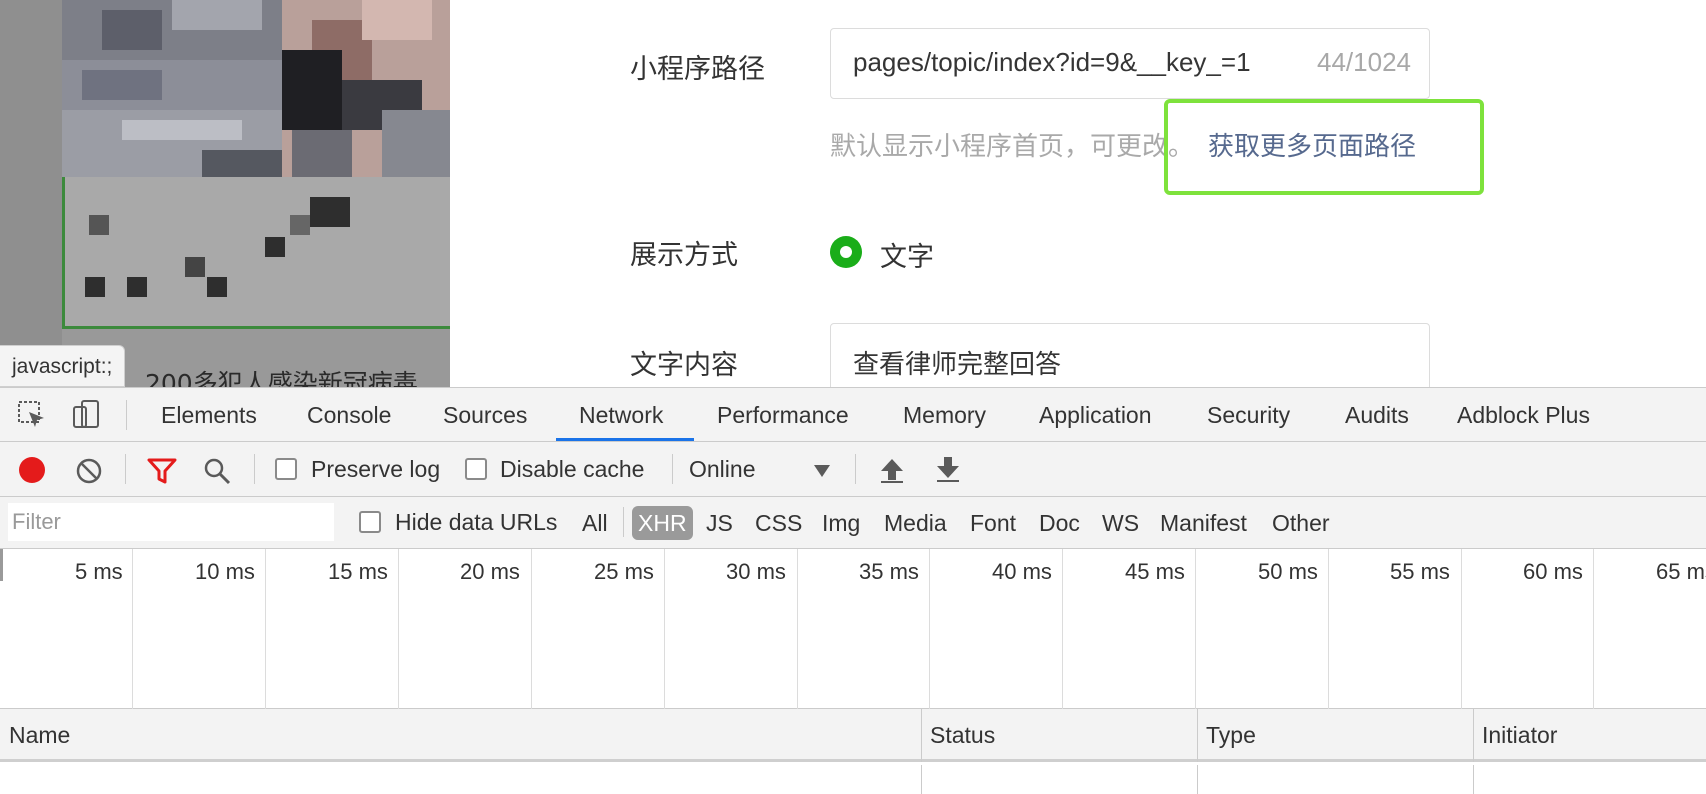 The width and height of the screenshot is (1706, 794). What do you see at coordinates (948, 470) in the screenshot?
I see `export-har-icon` at bounding box center [948, 470].